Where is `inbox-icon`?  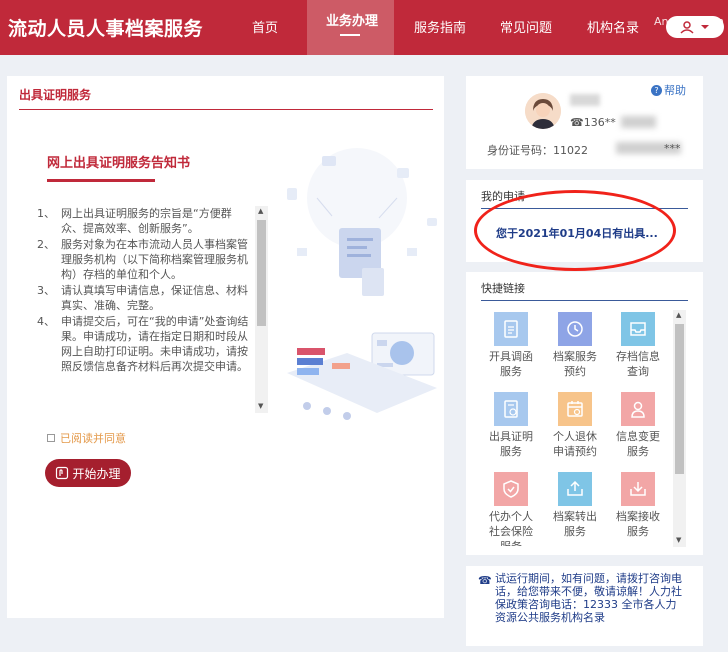 inbox-icon is located at coordinates (638, 329).